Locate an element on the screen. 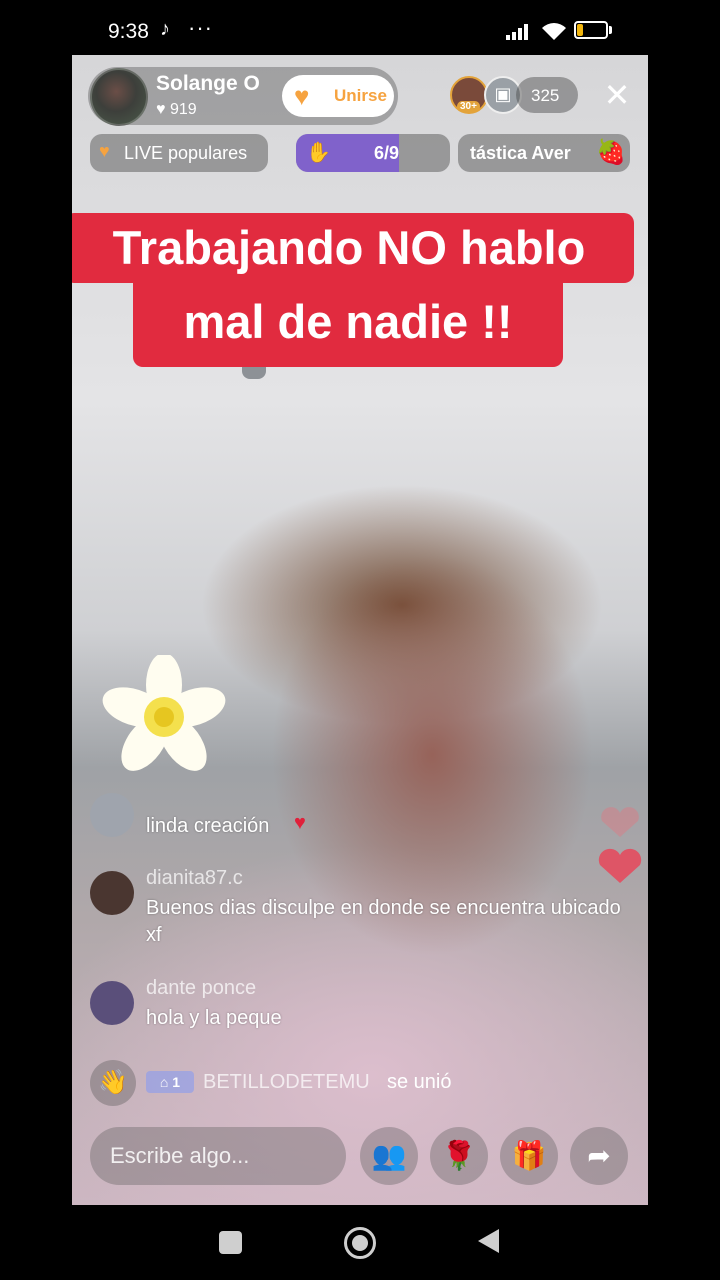  caption-line-1: Trabajando NO hablo is located at coordinates (353, 248).